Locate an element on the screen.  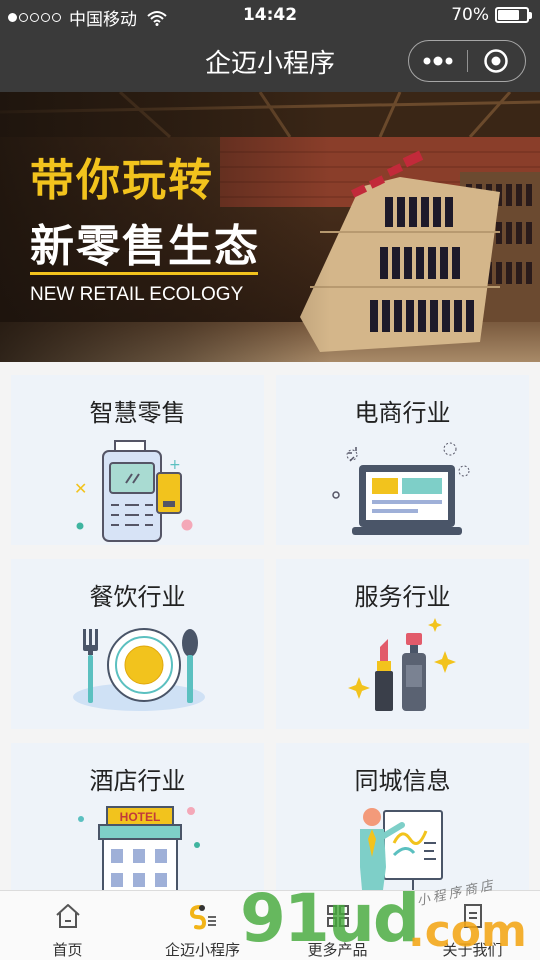
card-label: 酒店行业 is located at coordinates (137, 781).